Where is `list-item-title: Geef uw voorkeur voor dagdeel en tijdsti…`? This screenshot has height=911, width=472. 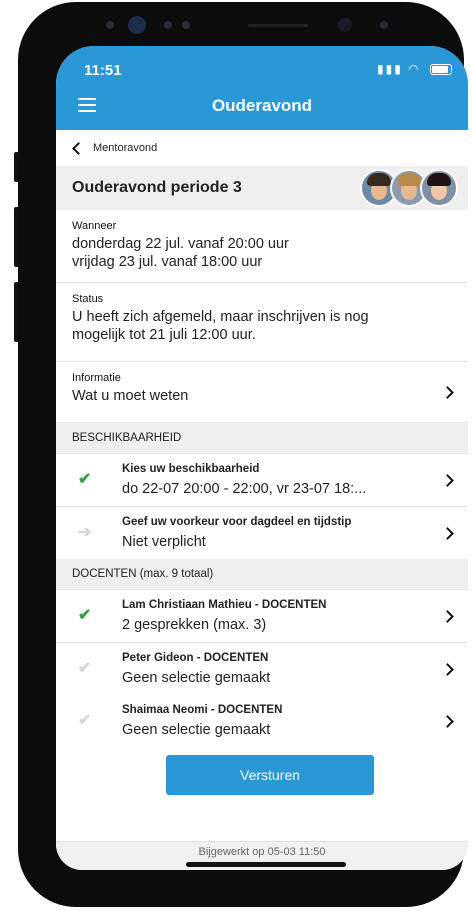 list-item-title: Geef uw voorkeur voor dagdeel en tijdsti… is located at coordinates (237, 522).